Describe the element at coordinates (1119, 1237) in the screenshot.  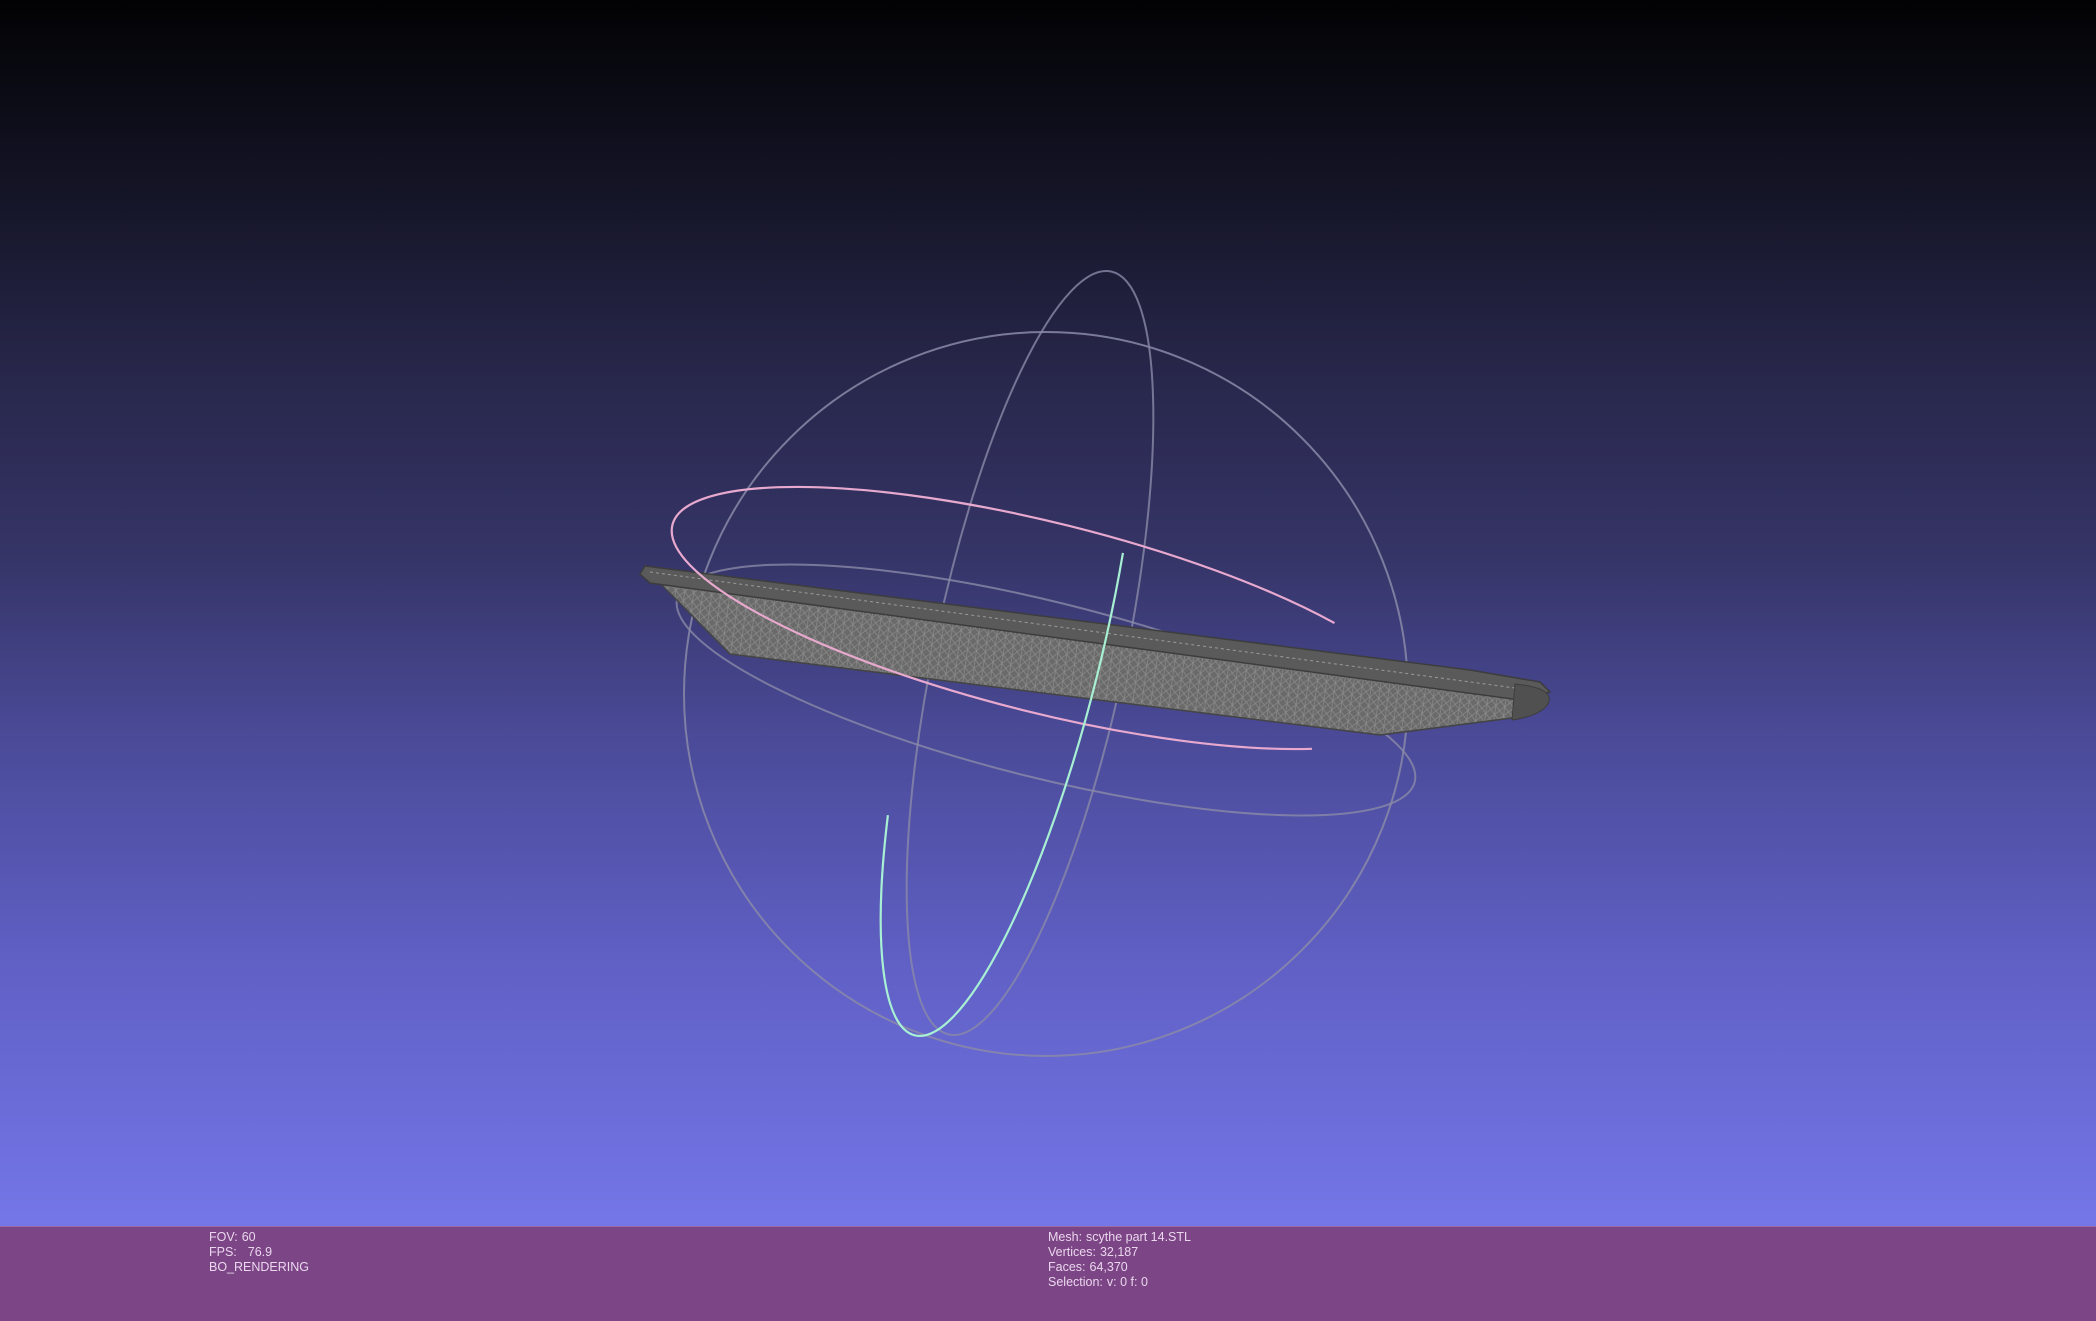
I see `mesh-name-readout: Mesh: scythe part 14.STL` at that location.